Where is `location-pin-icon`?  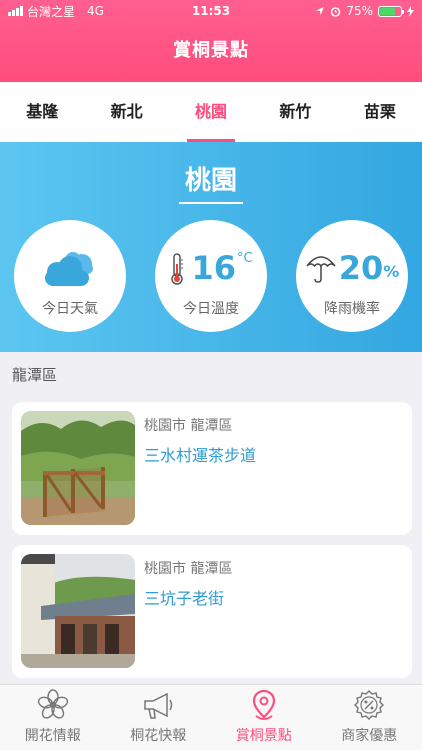 location-pin-icon is located at coordinates (263, 704).